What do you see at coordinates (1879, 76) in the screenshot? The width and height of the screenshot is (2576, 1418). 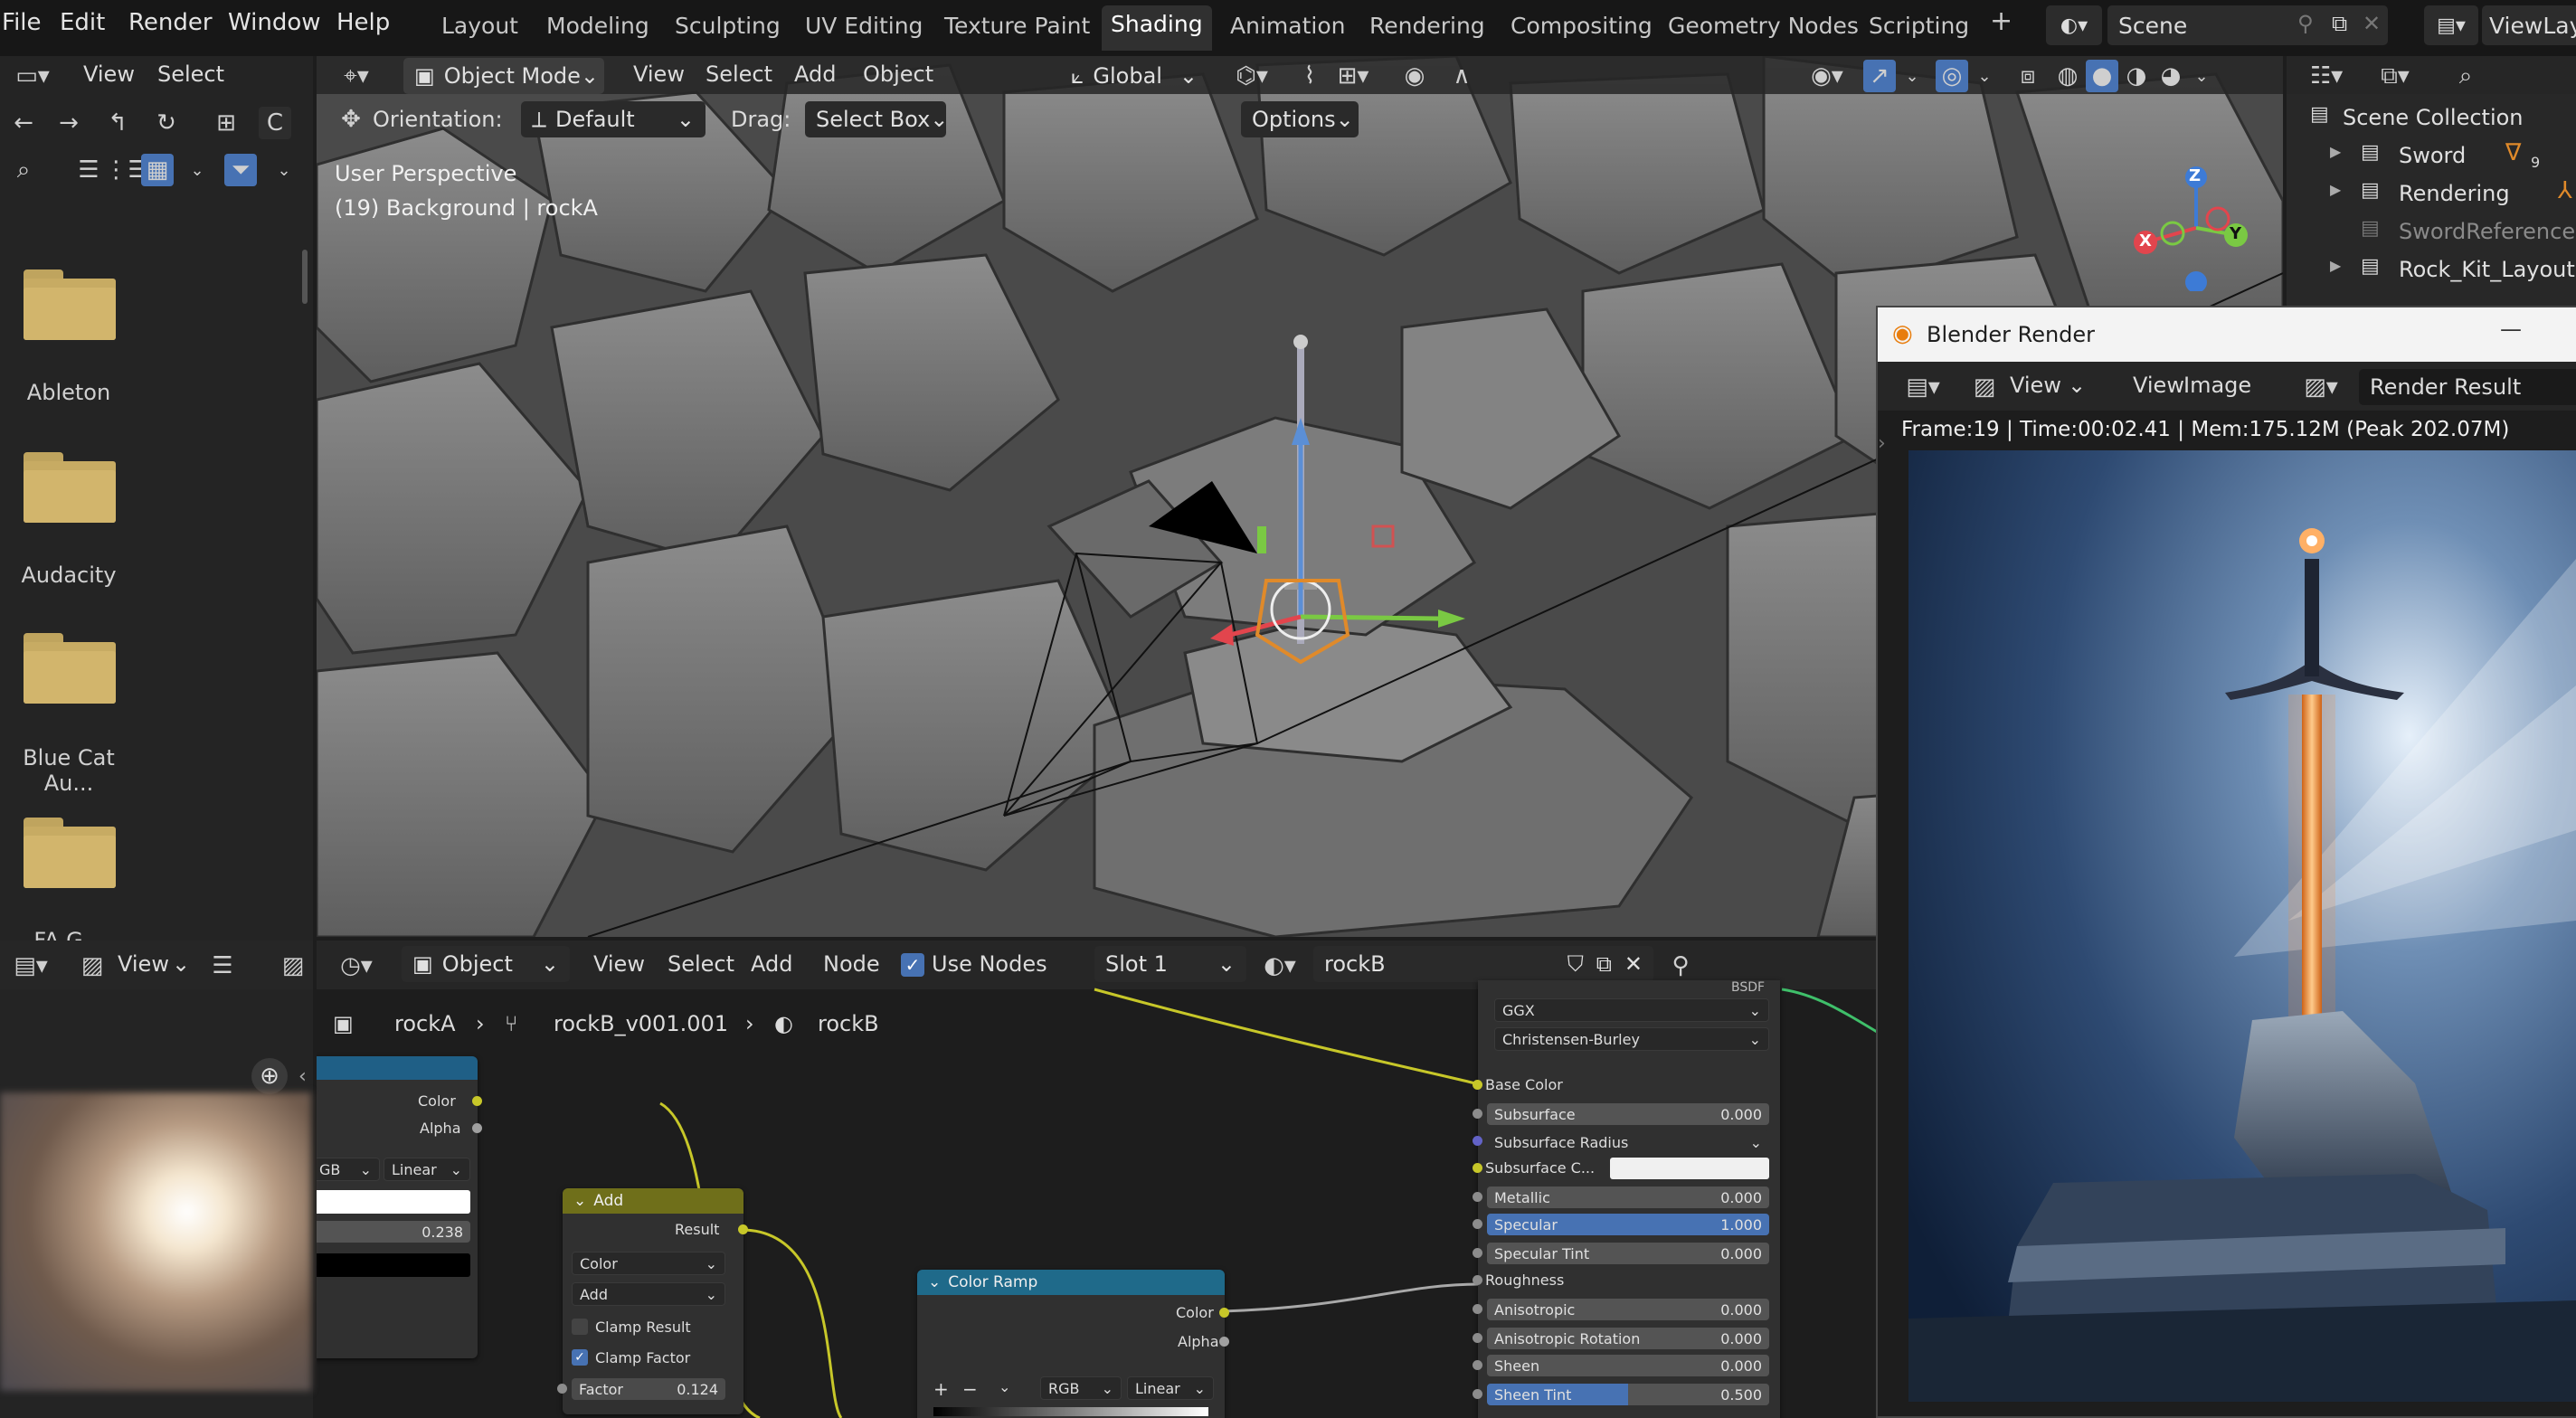 I see `gizmo-toggle-icon: ↗` at bounding box center [1879, 76].